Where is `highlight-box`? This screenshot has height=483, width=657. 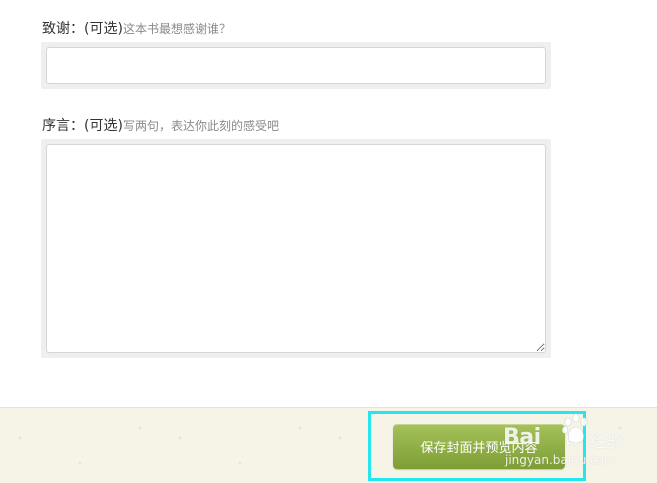 highlight-box is located at coordinates (477, 446).